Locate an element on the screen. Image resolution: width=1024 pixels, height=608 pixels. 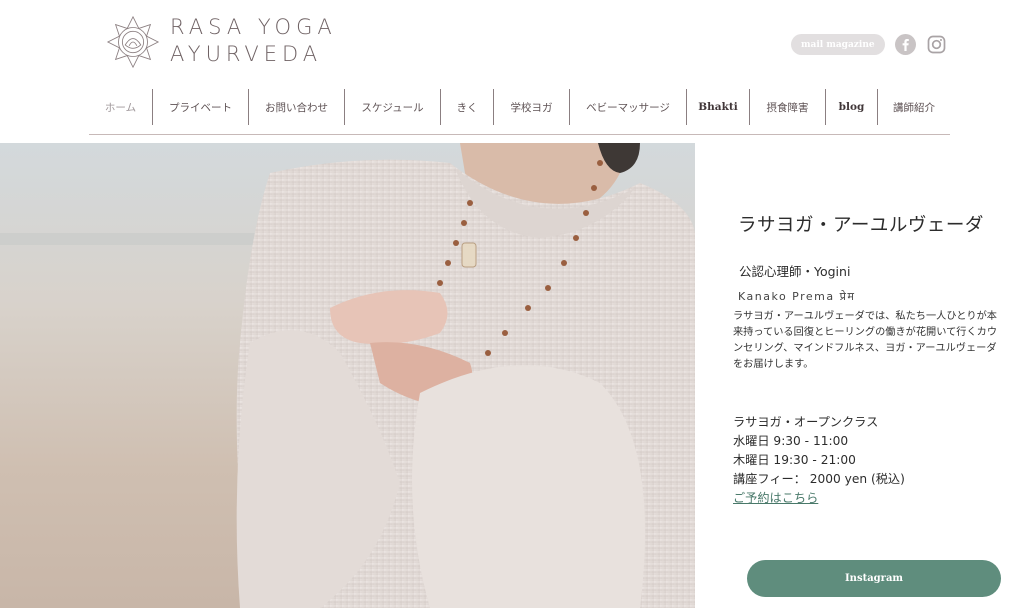
social-bar: mail magazine is located at coordinates (869, 44).